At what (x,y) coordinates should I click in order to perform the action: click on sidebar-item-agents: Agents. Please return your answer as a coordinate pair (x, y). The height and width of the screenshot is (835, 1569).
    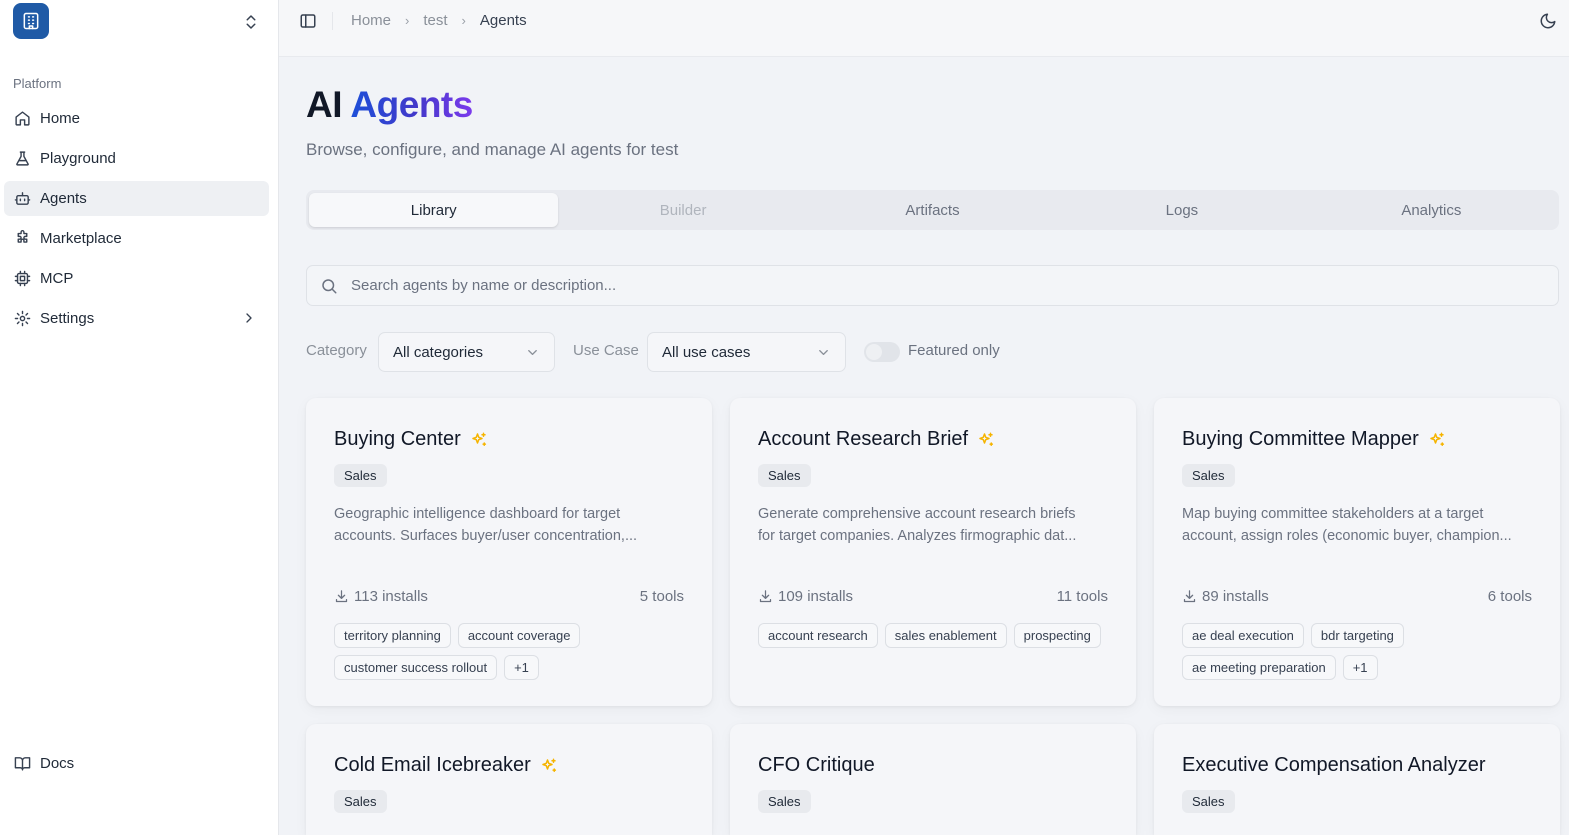
    Looking at the image, I should click on (136, 198).